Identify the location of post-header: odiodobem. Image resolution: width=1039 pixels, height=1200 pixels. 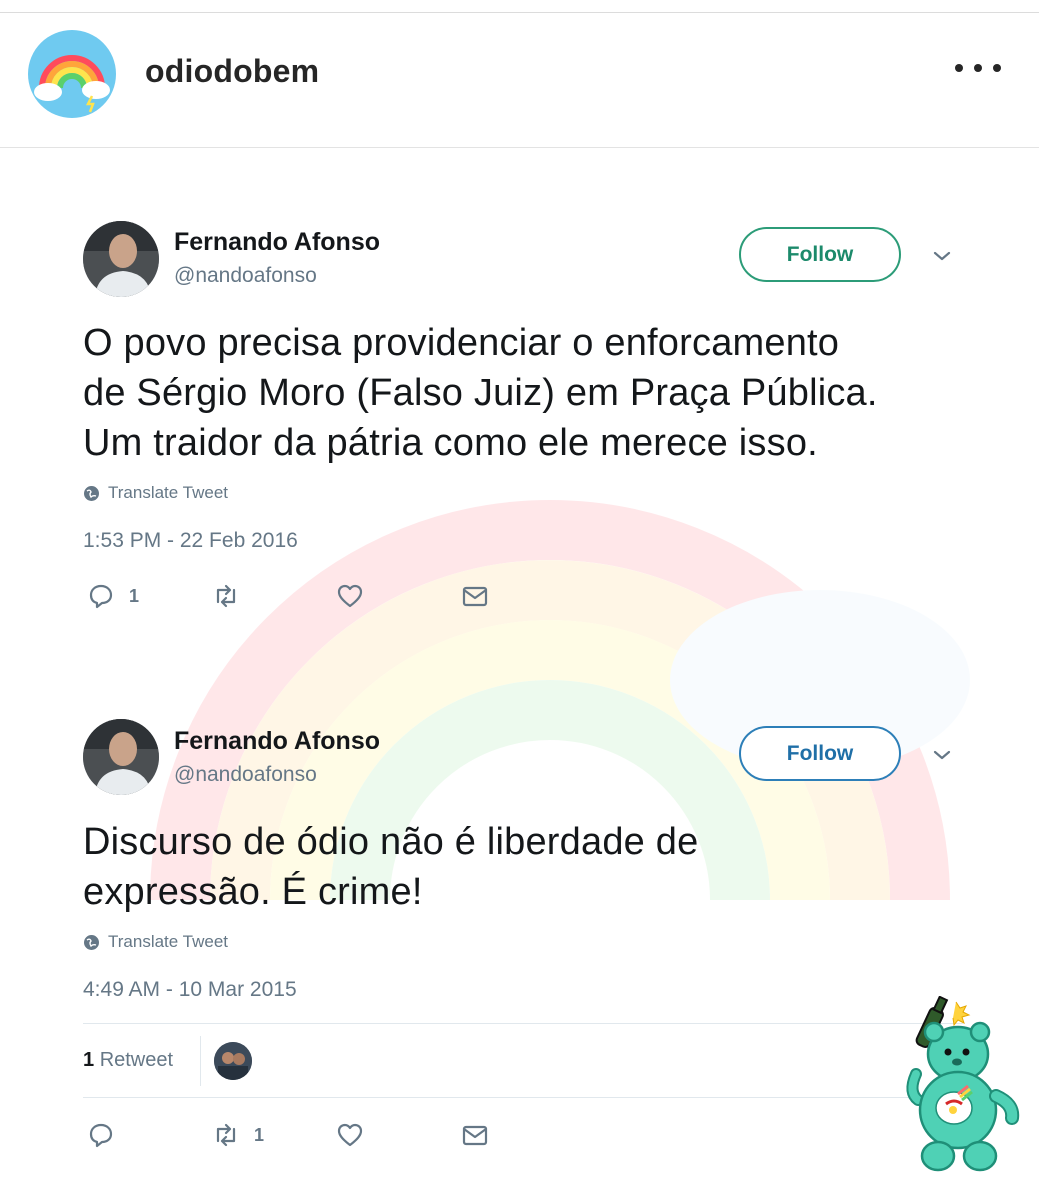
(519, 80).